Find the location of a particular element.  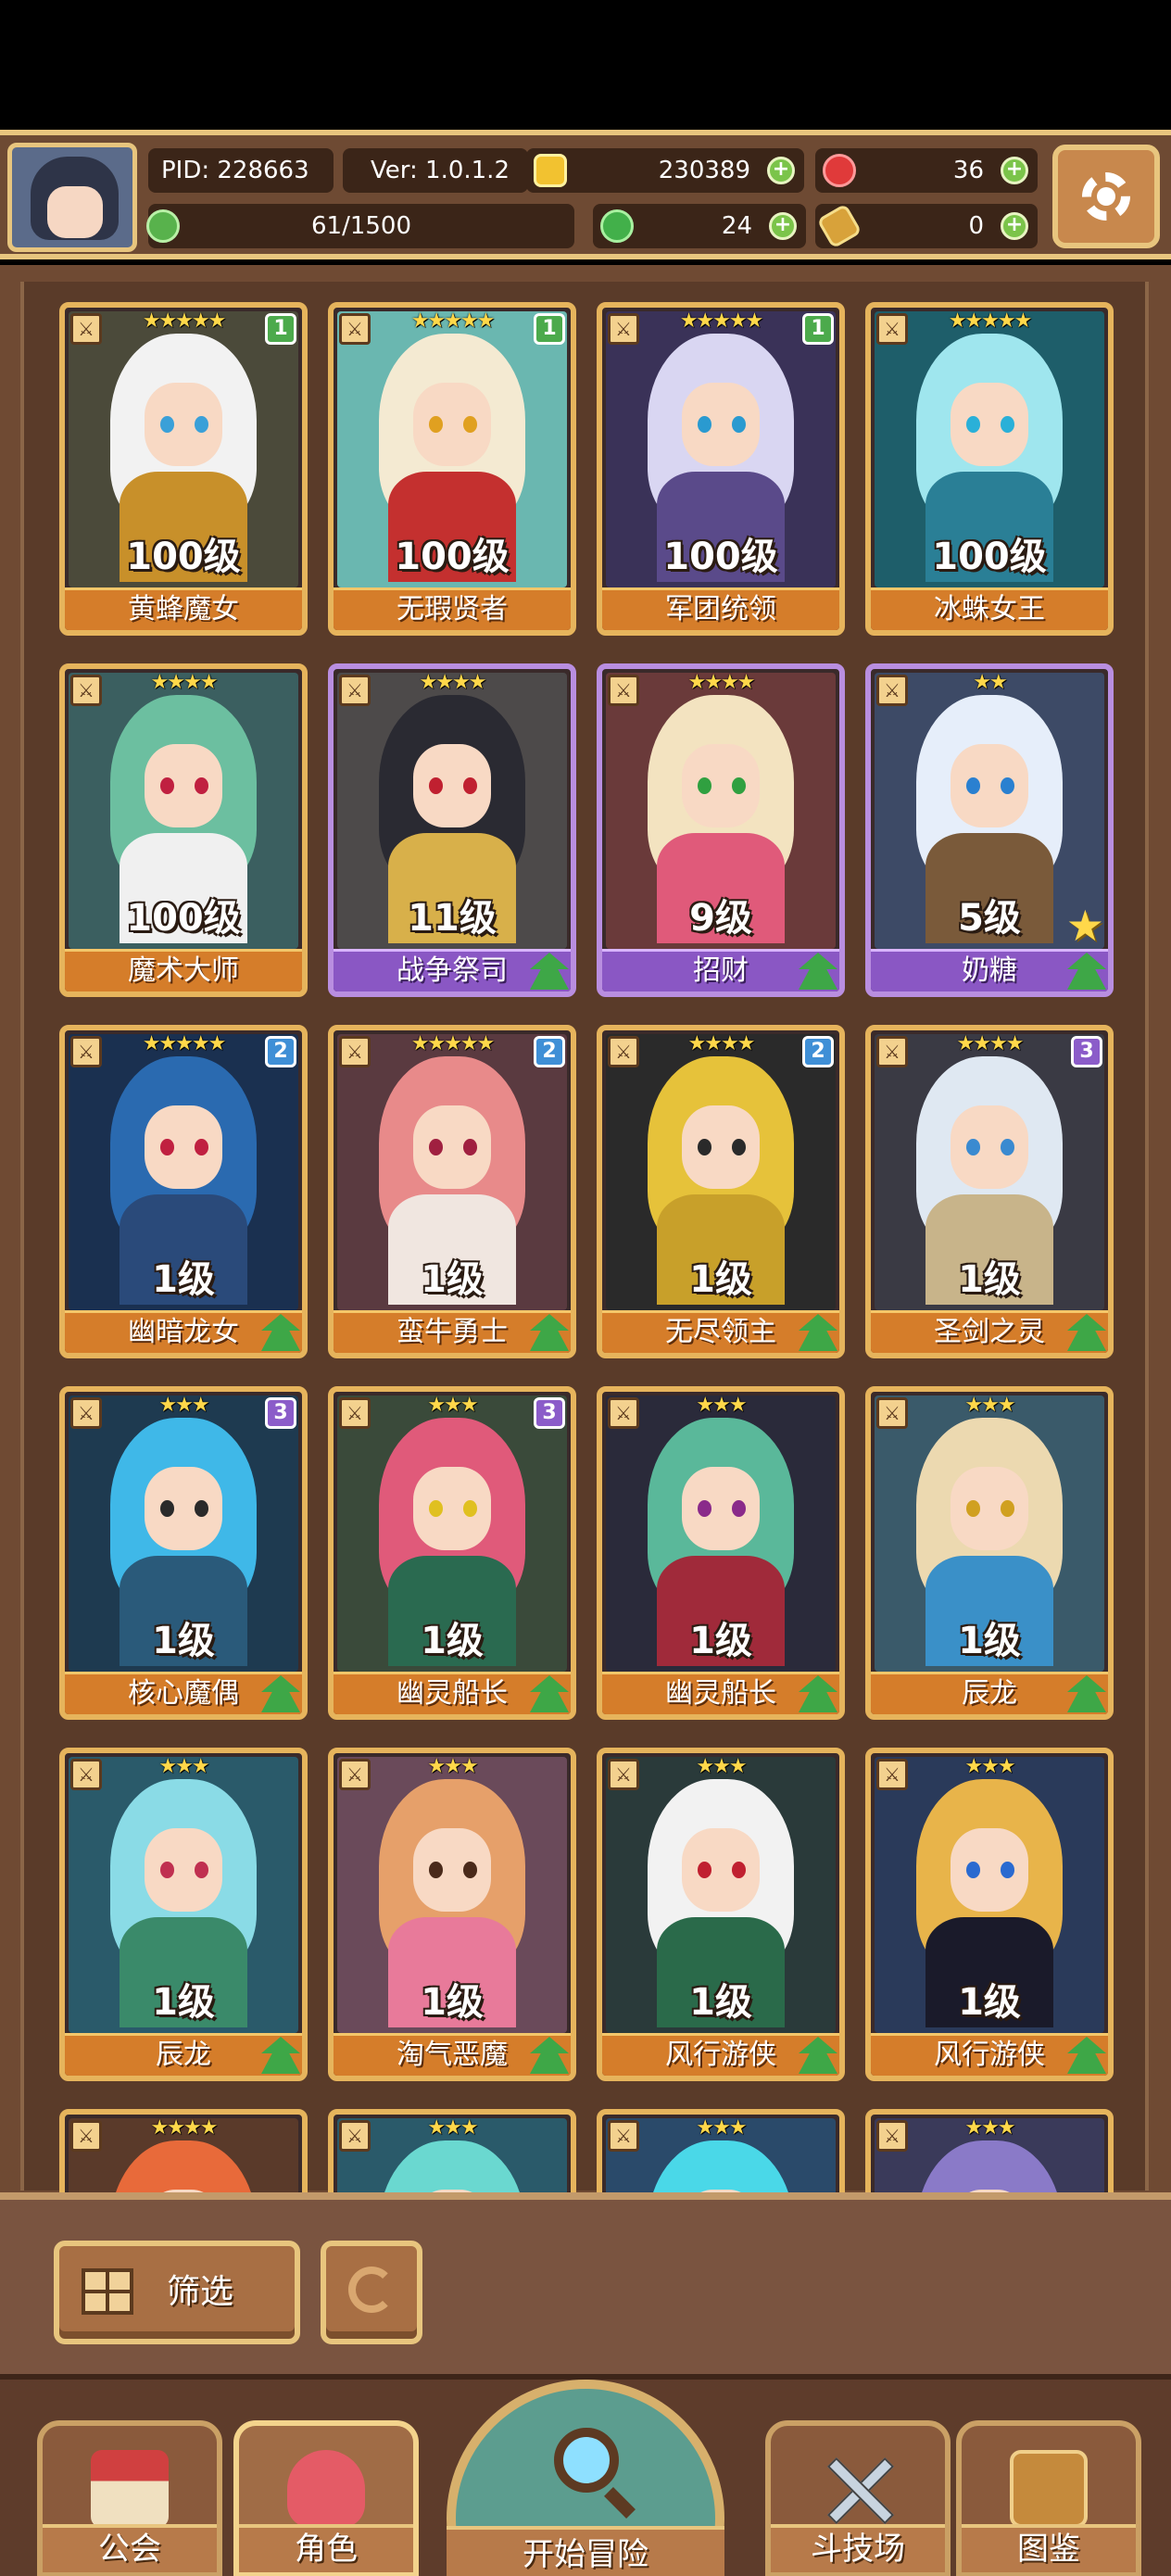

nav-adventure-label: 开始冒险 is located at coordinates (585, 2551).